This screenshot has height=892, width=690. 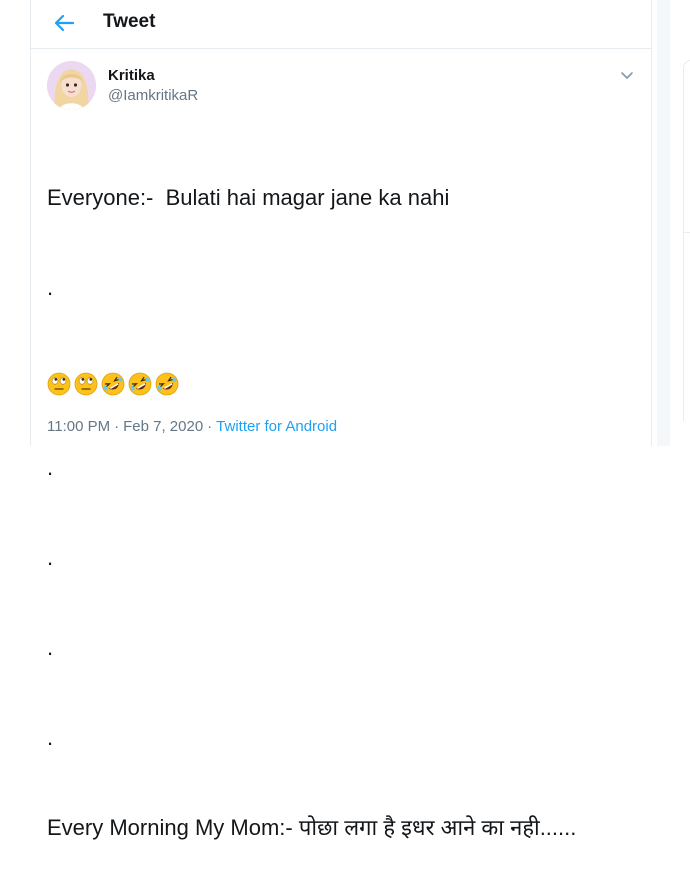 What do you see at coordinates (131, 75) in the screenshot?
I see `display-name: Kritika` at bounding box center [131, 75].